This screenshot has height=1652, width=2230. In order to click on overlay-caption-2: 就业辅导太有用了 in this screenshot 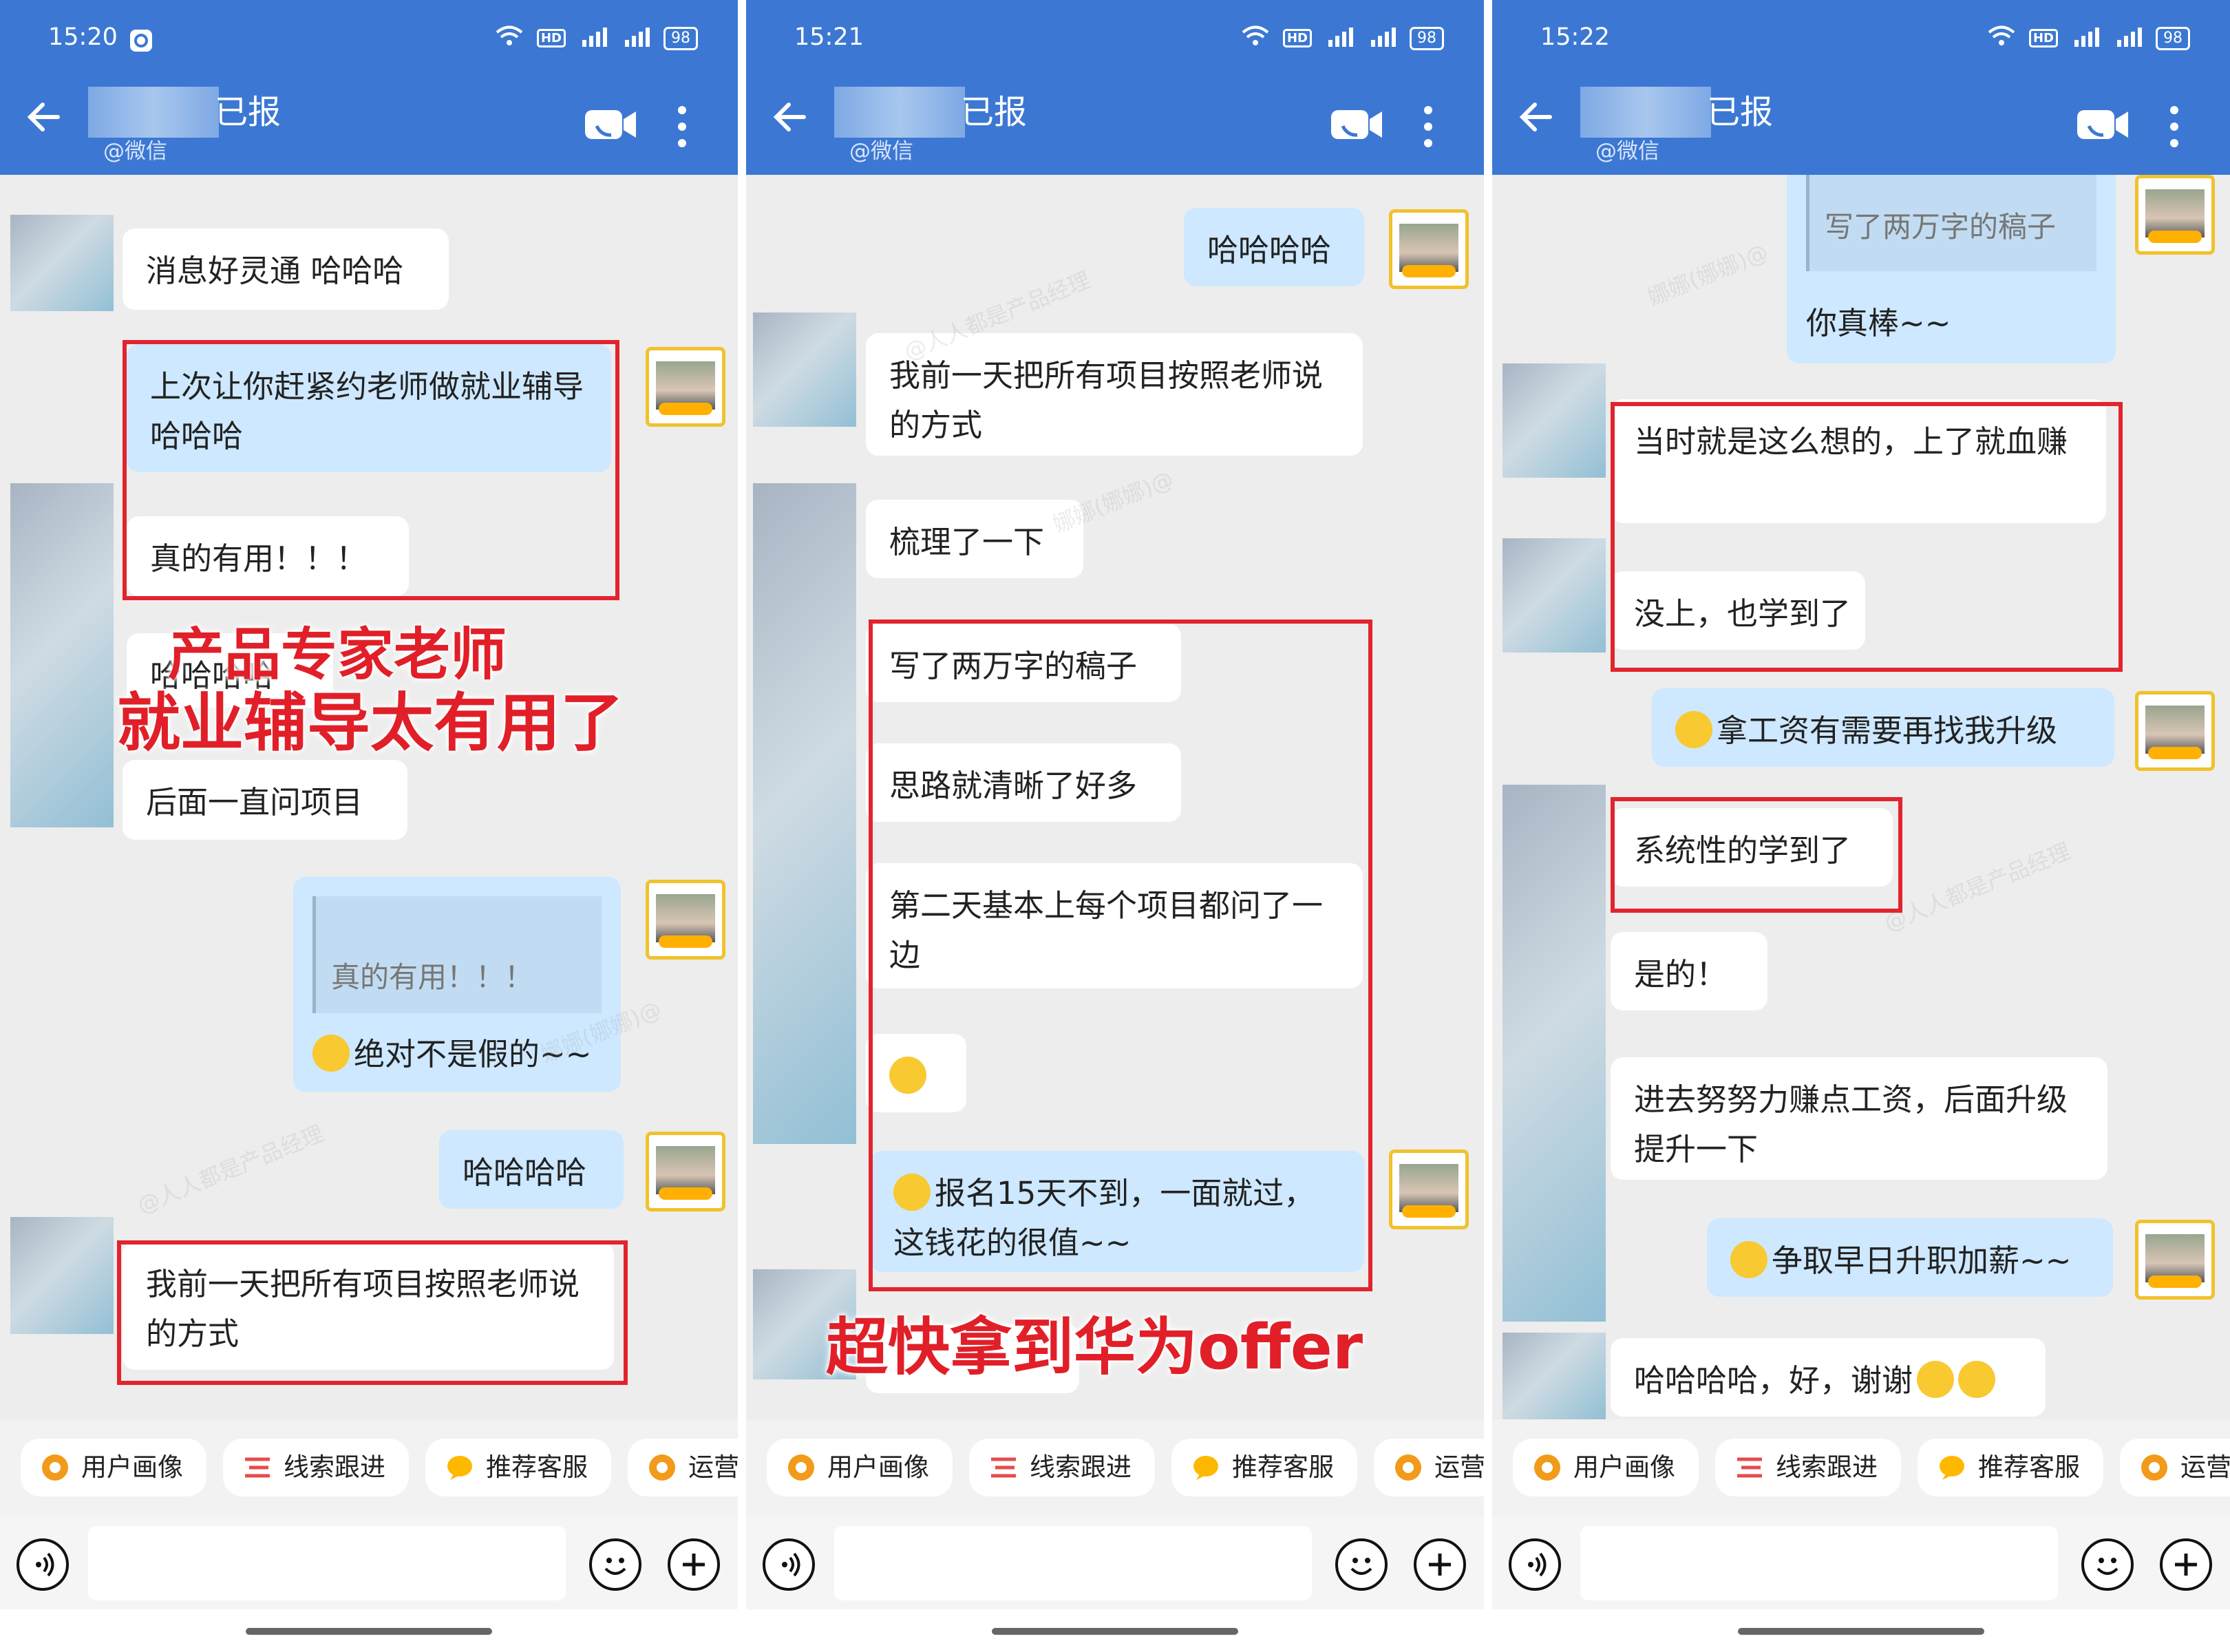, I will do `click(370, 723)`.